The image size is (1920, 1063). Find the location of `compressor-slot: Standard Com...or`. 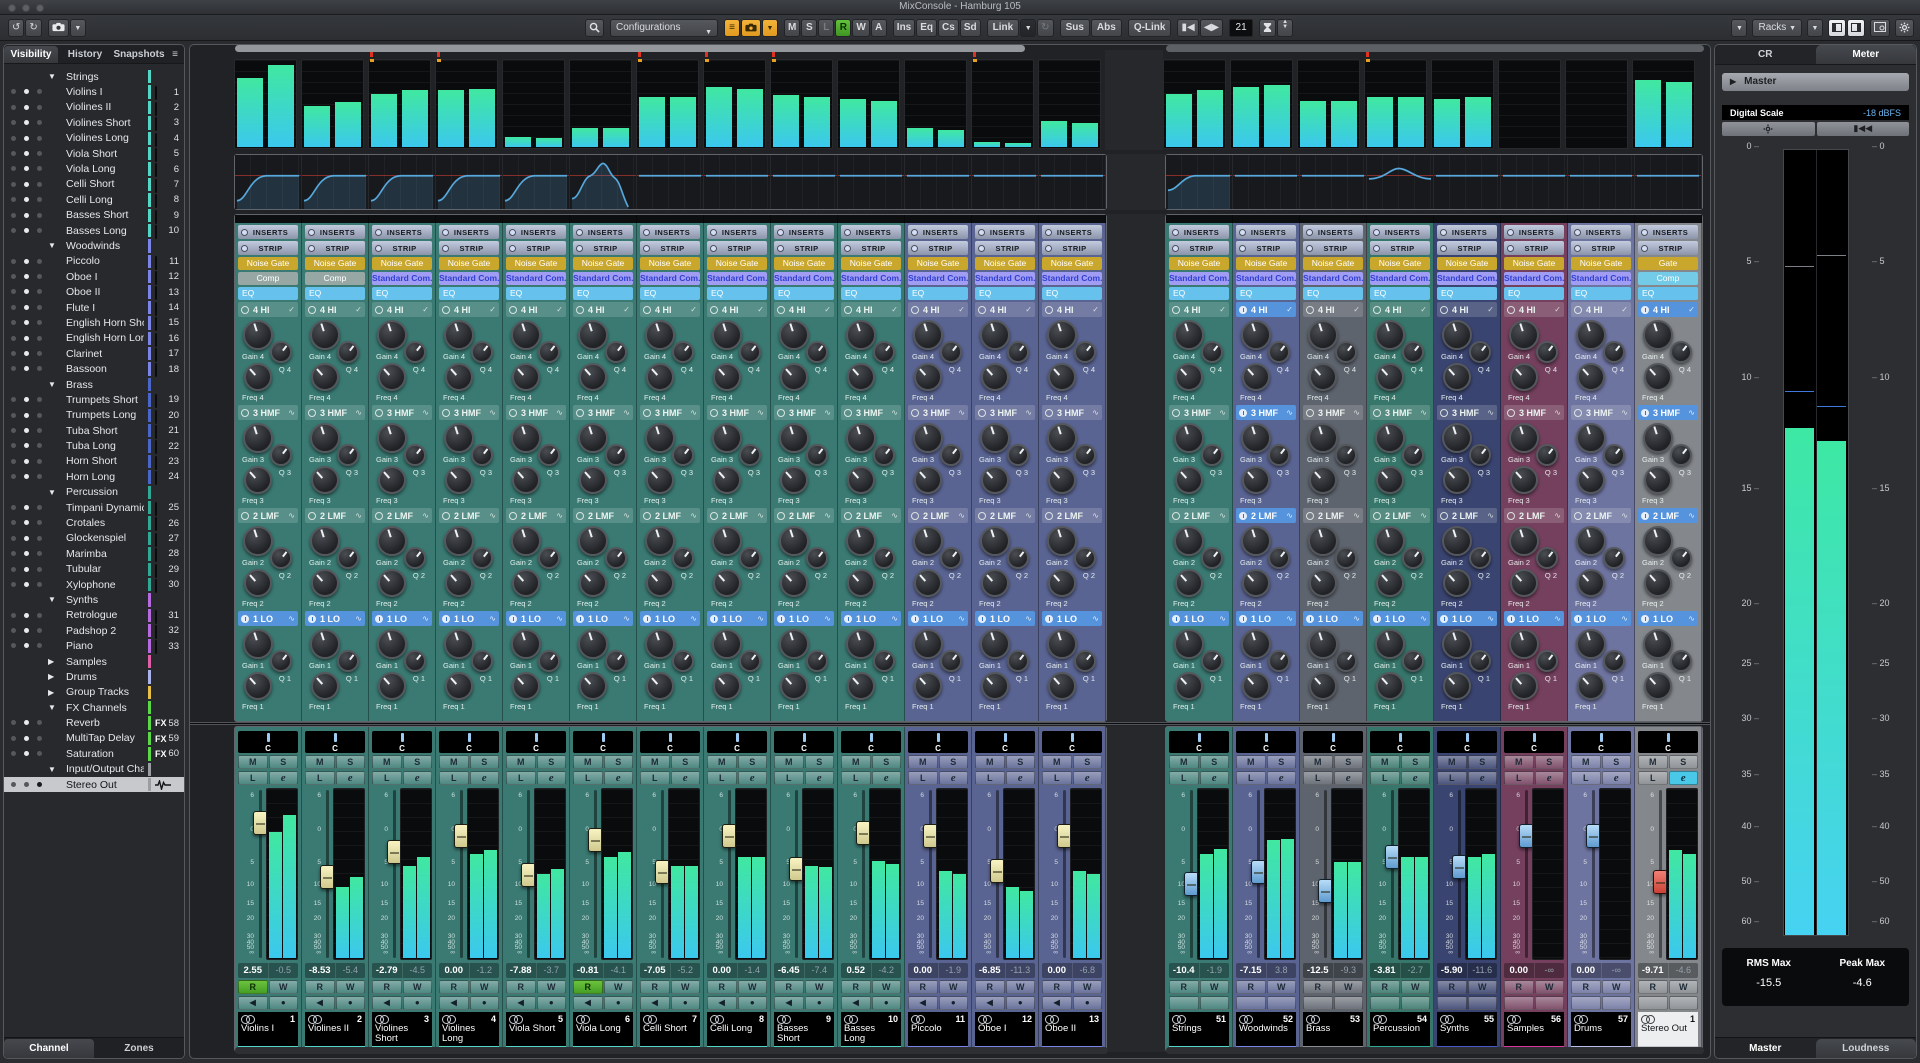

compressor-slot: Standard Com...or is located at coordinates (737, 278).